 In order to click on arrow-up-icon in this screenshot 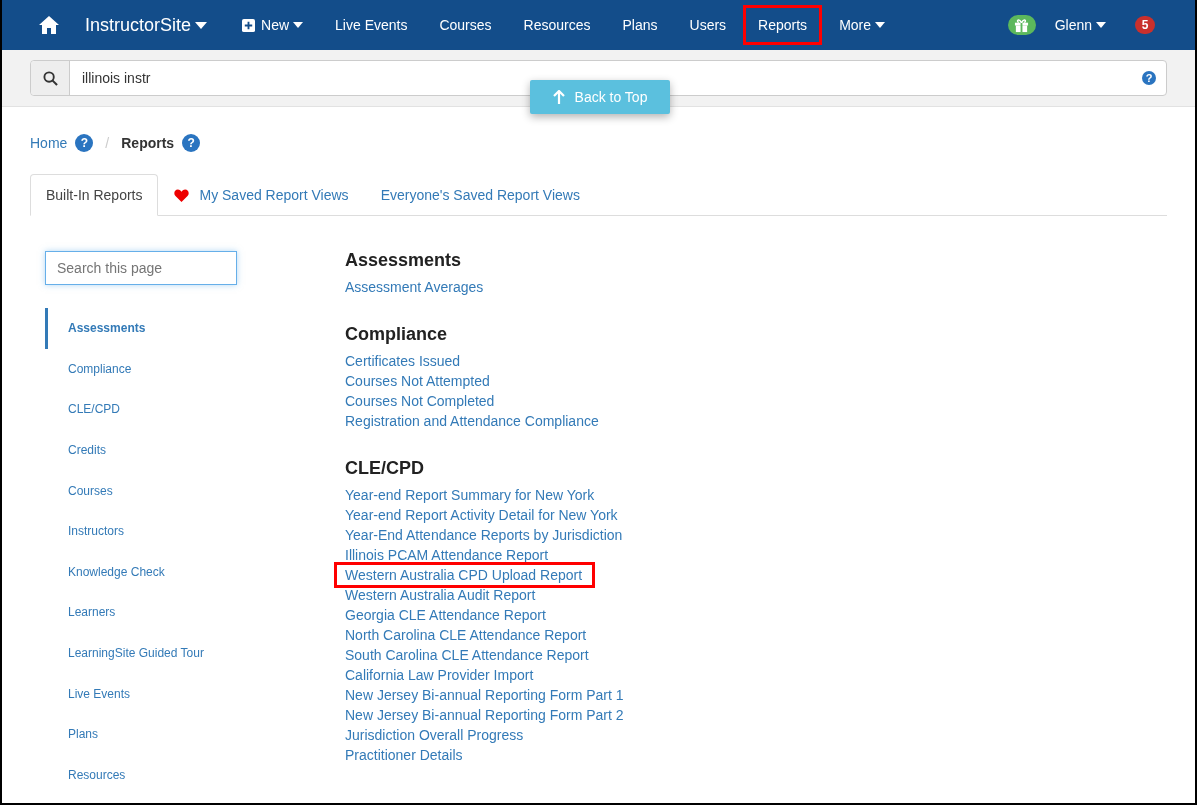, I will do `click(558, 97)`.